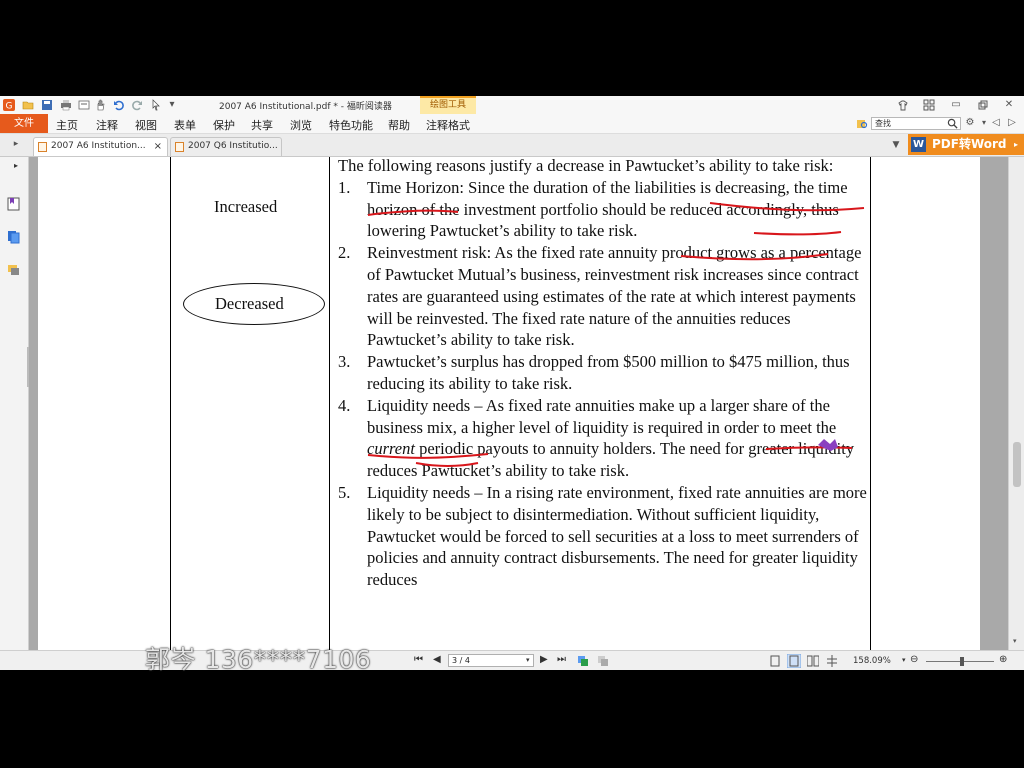 The image size is (1024, 768). Describe the element at coordinates (28, 105) in the screenshot. I see `open-folder-icon` at that location.